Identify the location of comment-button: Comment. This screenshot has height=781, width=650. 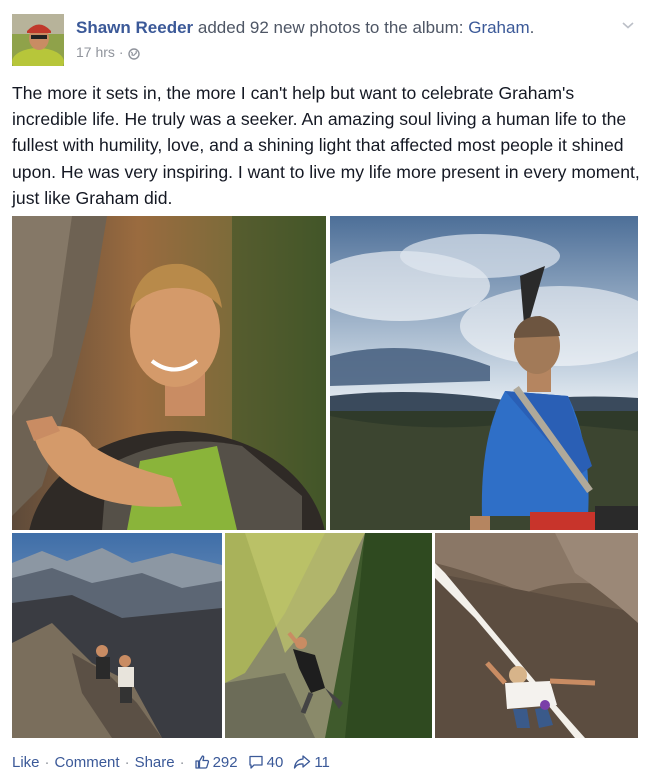
(87, 762).